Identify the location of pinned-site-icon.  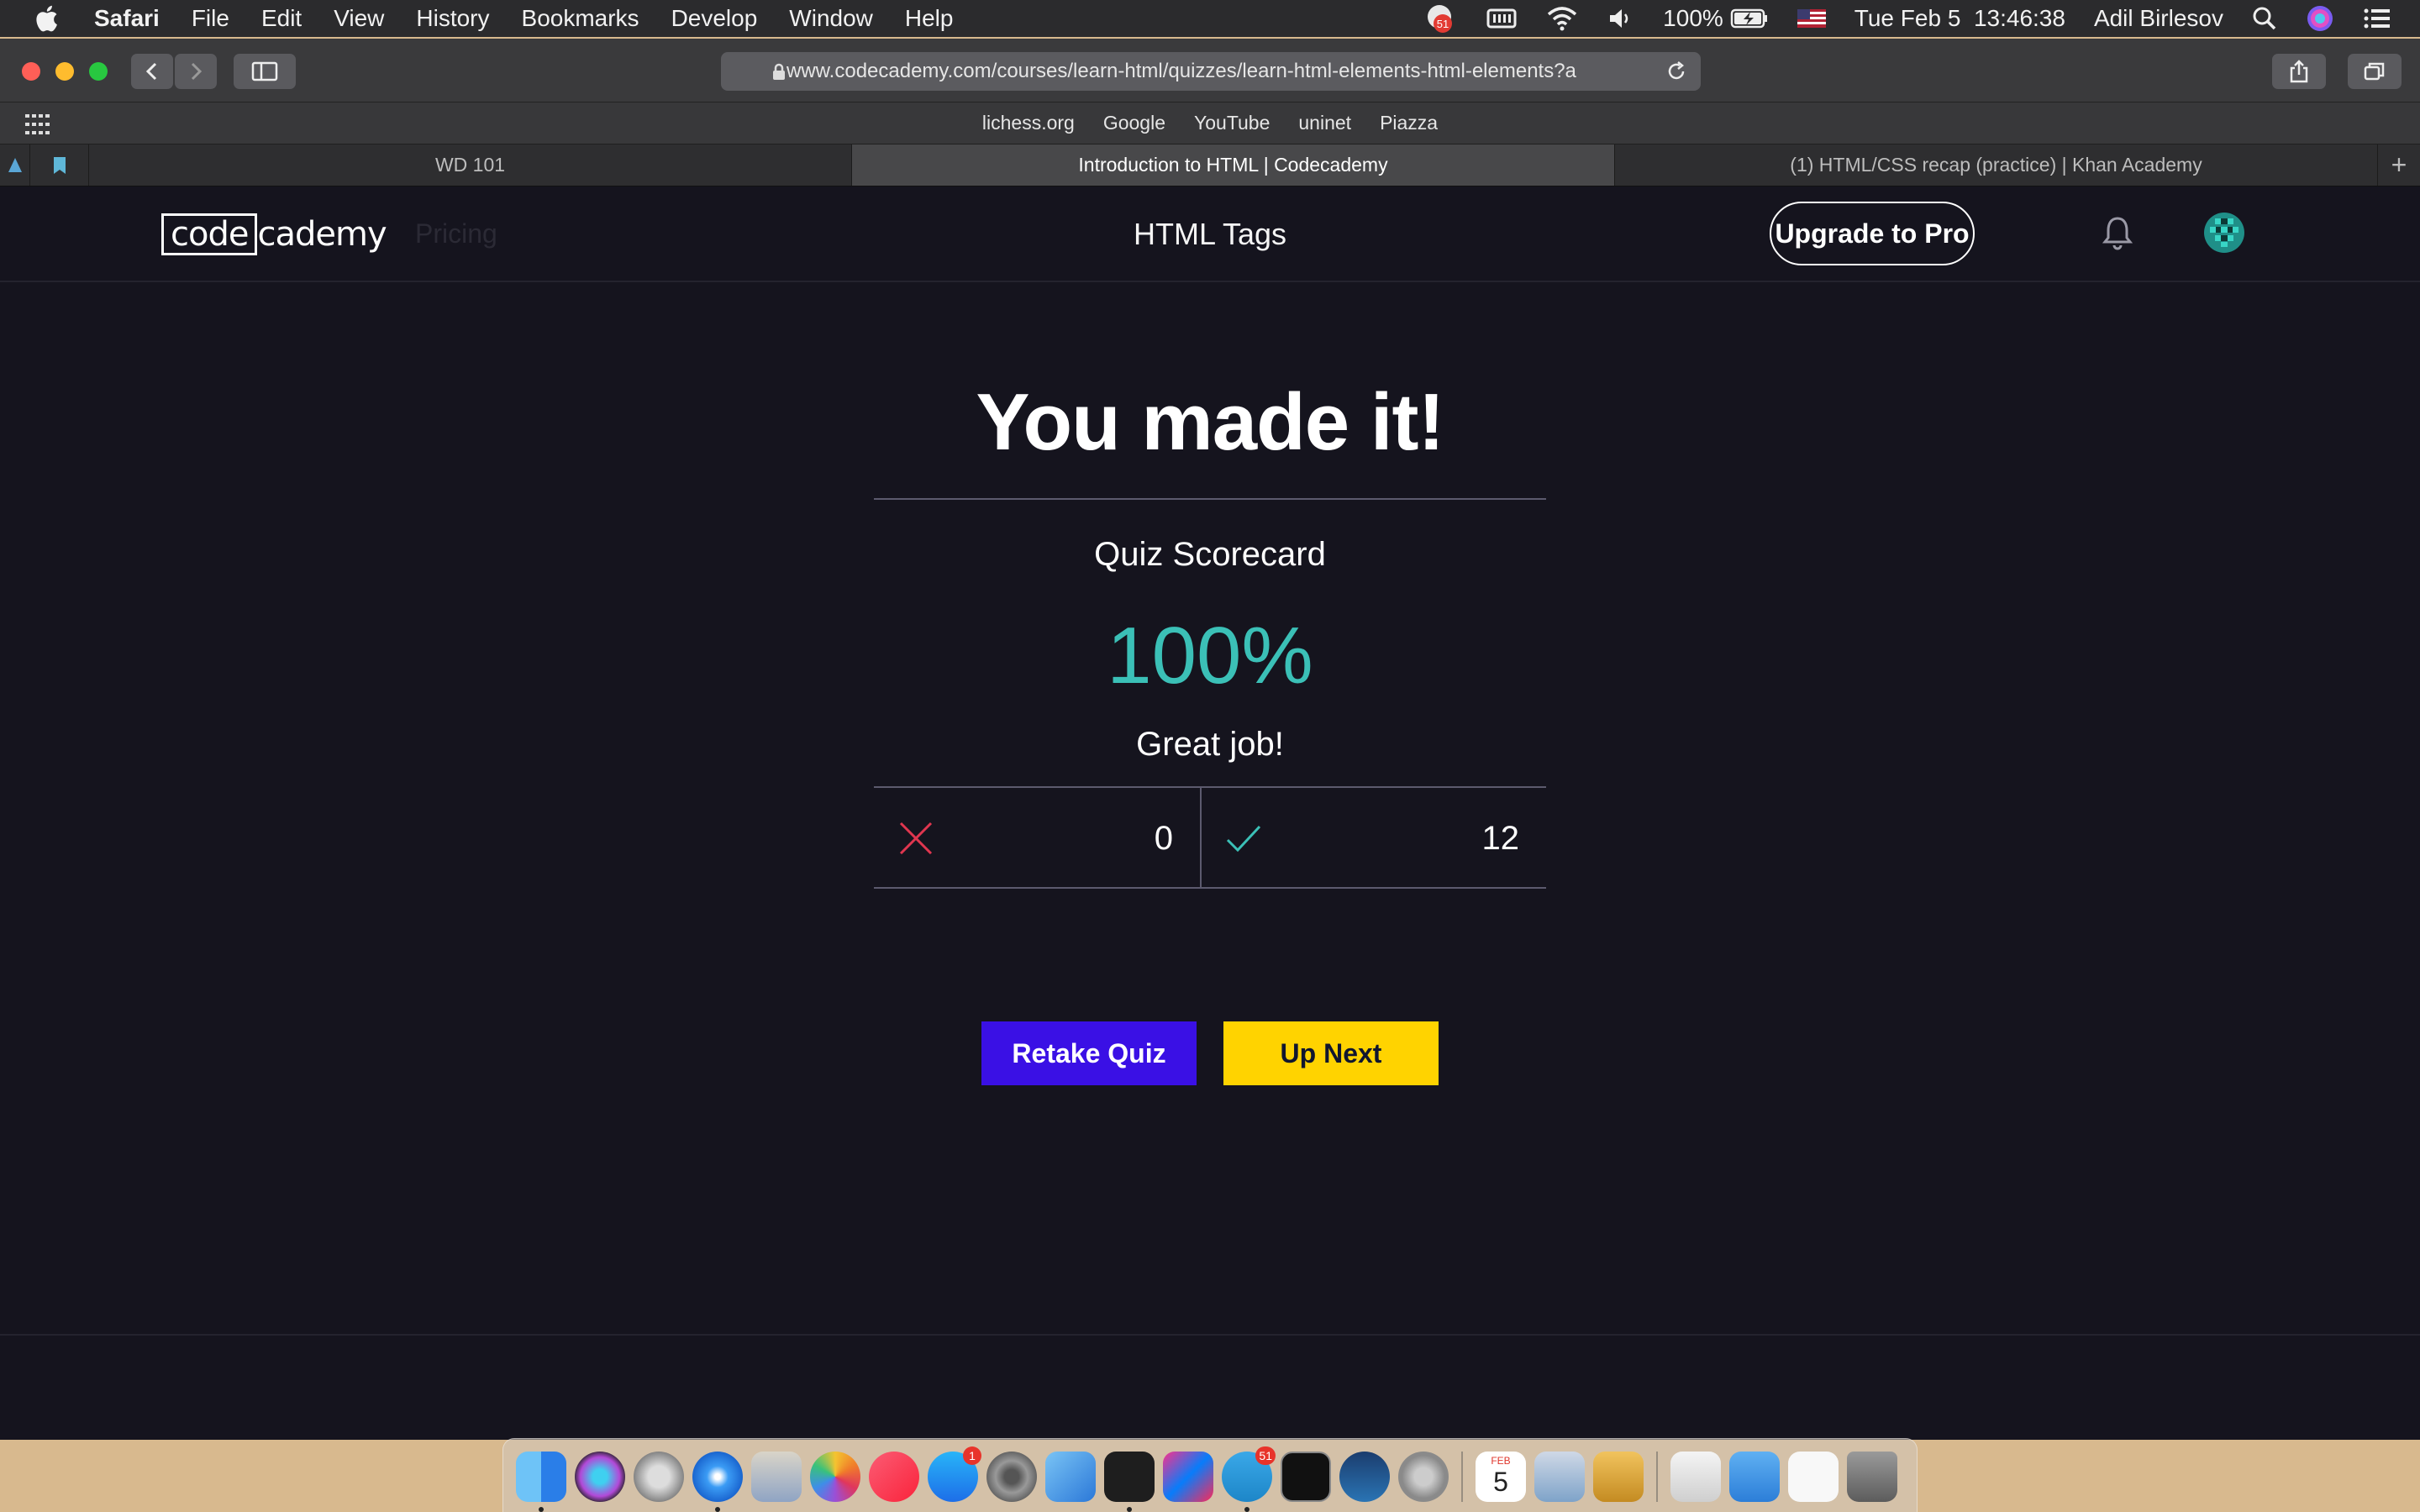
(15, 164).